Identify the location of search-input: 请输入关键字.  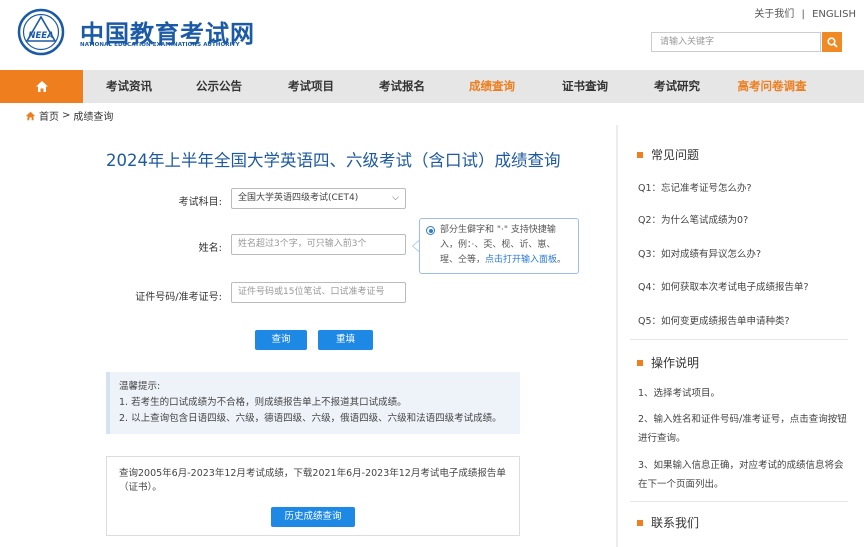
(736, 42).